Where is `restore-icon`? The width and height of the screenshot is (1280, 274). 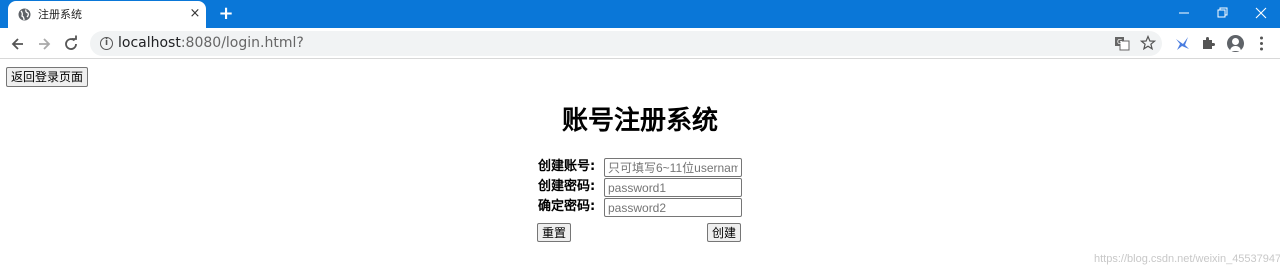 restore-icon is located at coordinates (1222, 13).